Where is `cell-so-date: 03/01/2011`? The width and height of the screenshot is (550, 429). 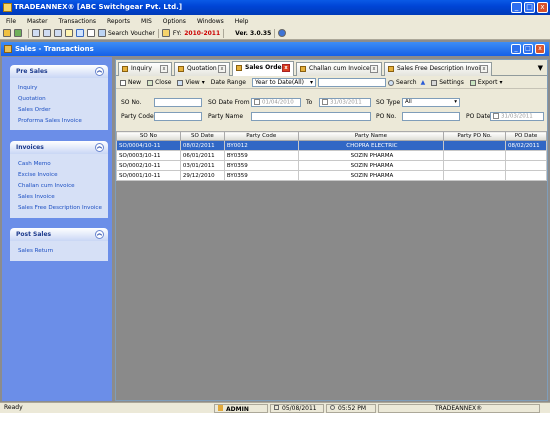
cell-so-date: 03/01/2011 is located at coordinates (202, 165).